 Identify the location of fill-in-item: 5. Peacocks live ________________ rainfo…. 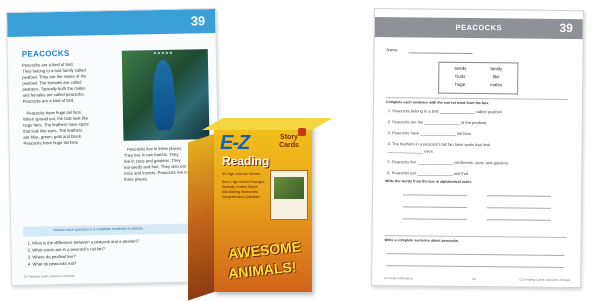
(448, 162).